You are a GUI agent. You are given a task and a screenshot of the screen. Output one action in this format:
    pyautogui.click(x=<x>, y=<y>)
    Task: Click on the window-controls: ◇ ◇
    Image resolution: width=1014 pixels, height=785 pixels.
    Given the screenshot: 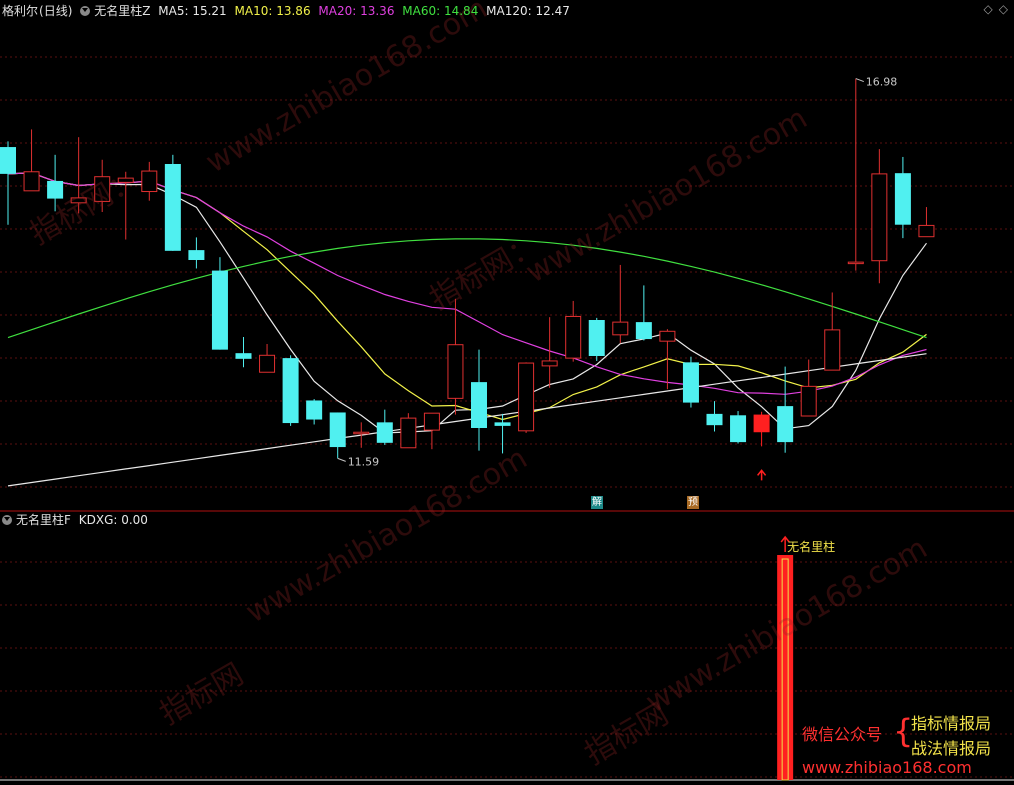 What is the action you would take?
    pyautogui.click(x=993, y=9)
    